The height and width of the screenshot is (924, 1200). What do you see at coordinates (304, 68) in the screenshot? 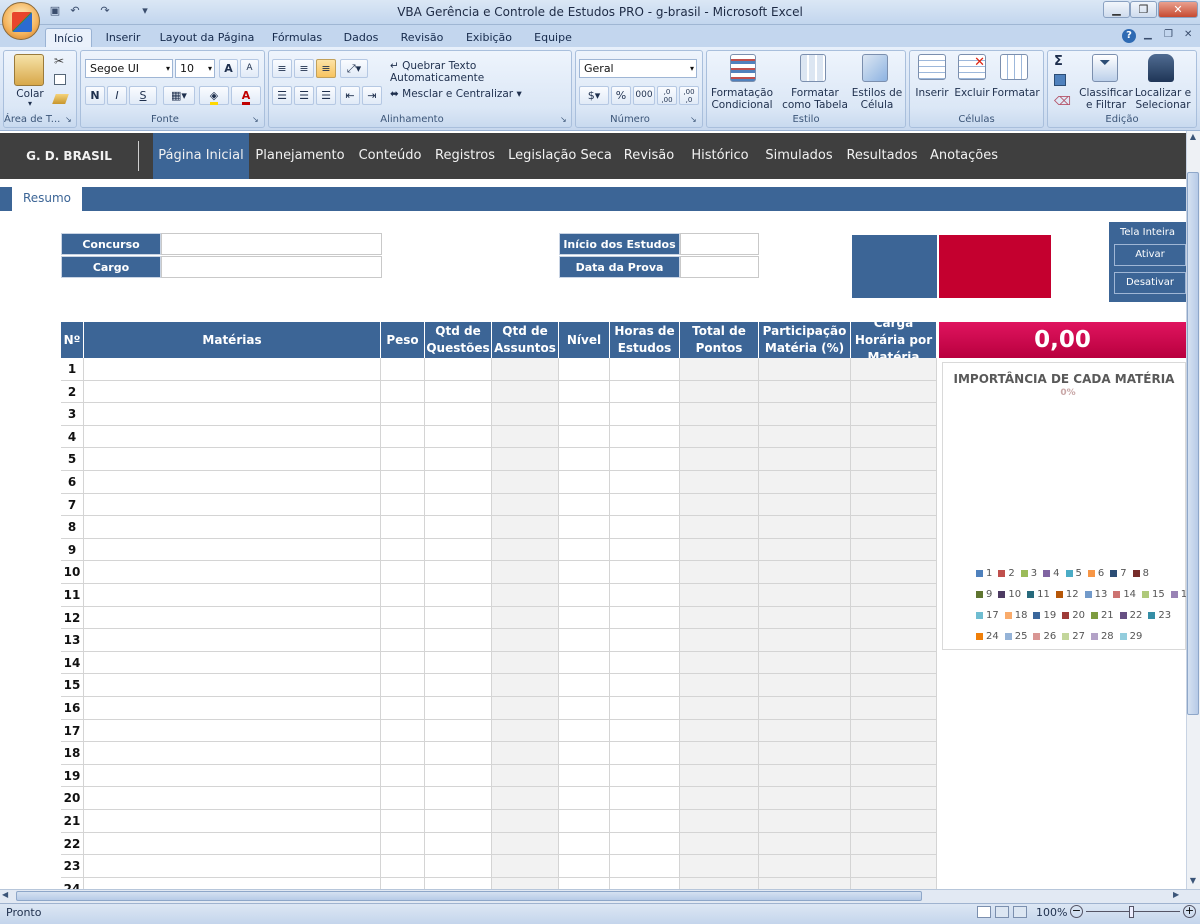
I see `align-middle-button: ≡` at bounding box center [304, 68].